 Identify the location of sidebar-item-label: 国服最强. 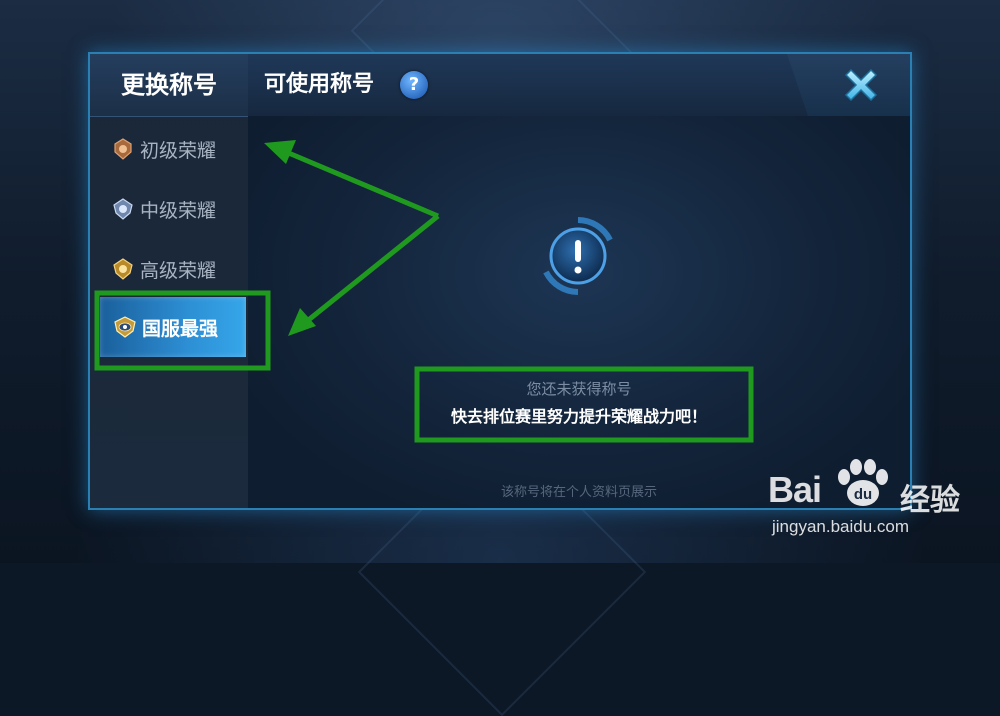
(180, 328).